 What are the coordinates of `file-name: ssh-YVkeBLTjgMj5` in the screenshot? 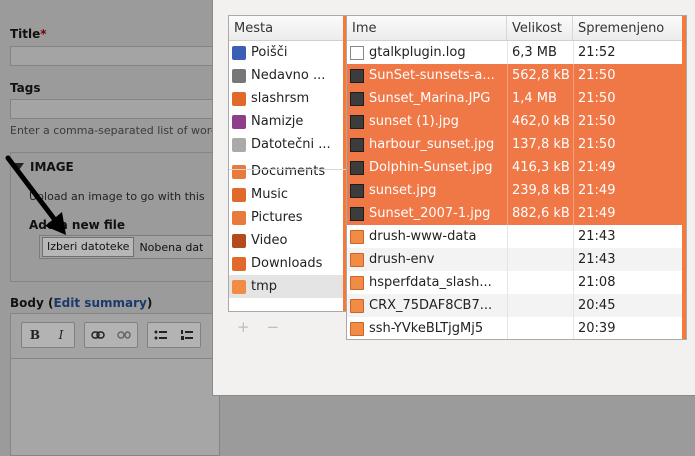 It's located at (426, 328).